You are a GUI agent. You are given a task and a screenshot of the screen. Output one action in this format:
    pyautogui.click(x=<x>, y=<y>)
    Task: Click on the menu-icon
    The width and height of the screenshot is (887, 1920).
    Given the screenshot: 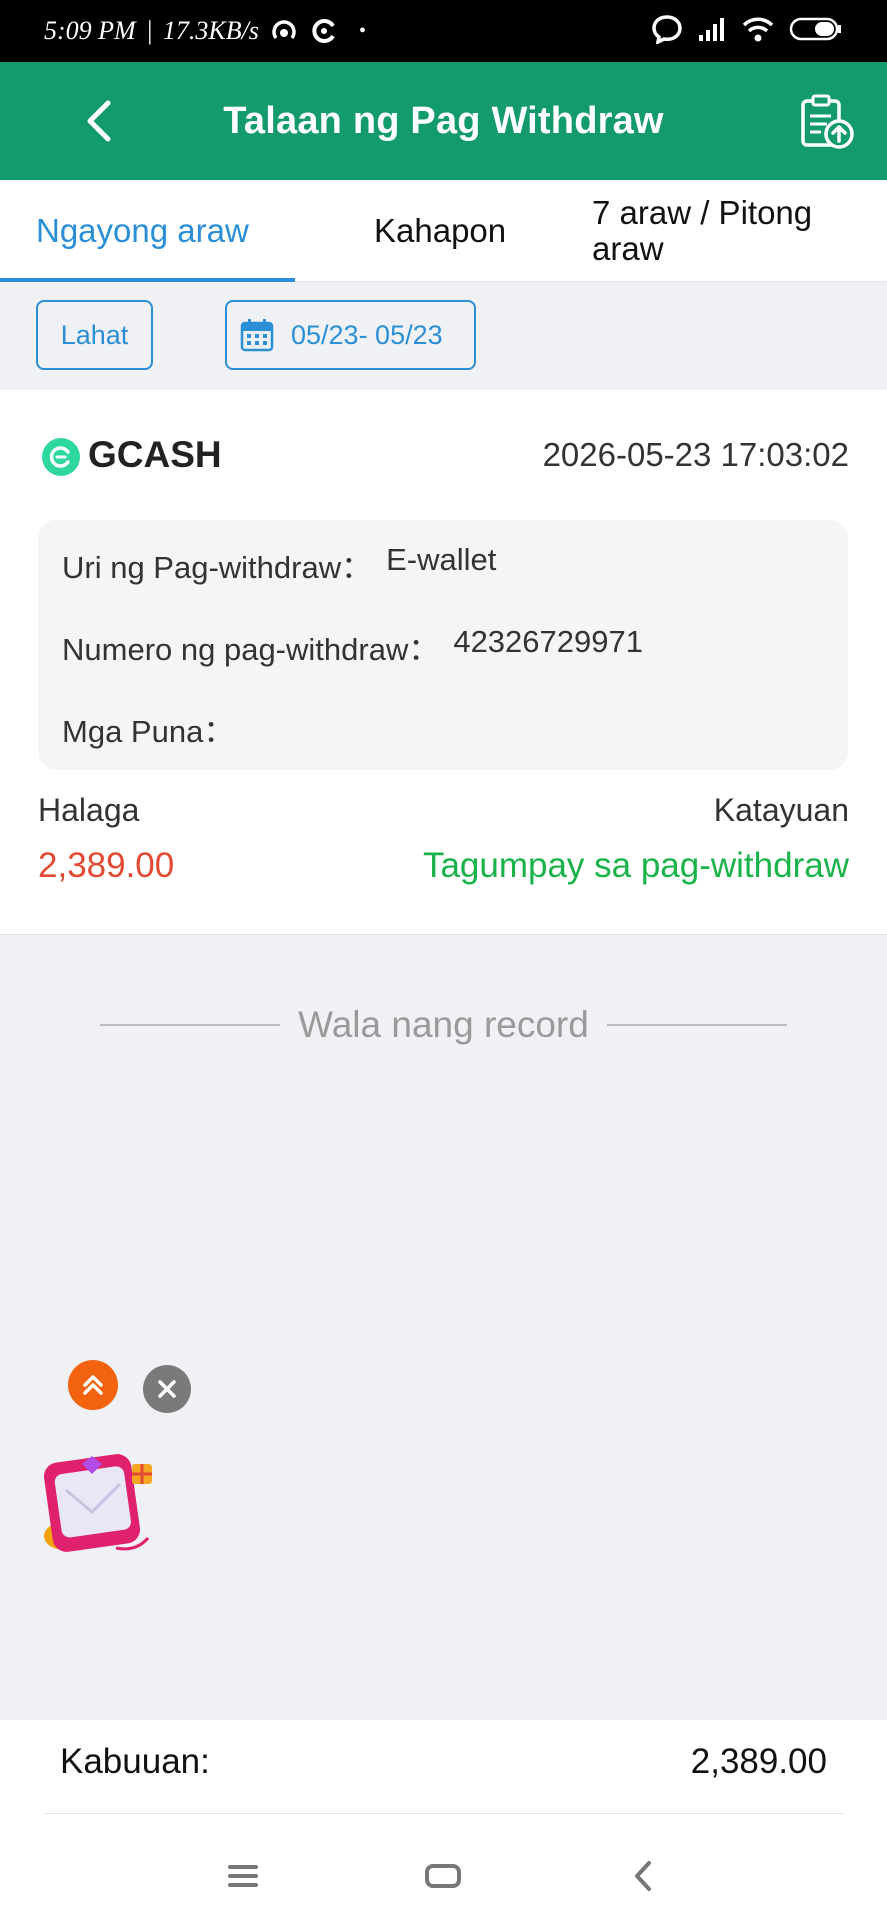 What is the action you would take?
    pyautogui.click(x=243, y=1876)
    